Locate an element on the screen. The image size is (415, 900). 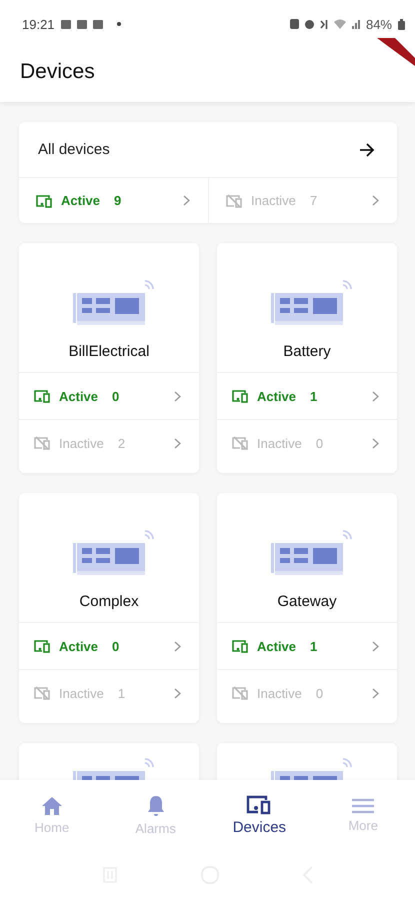
battery-percent: 84% is located at coordinates (379, 24).